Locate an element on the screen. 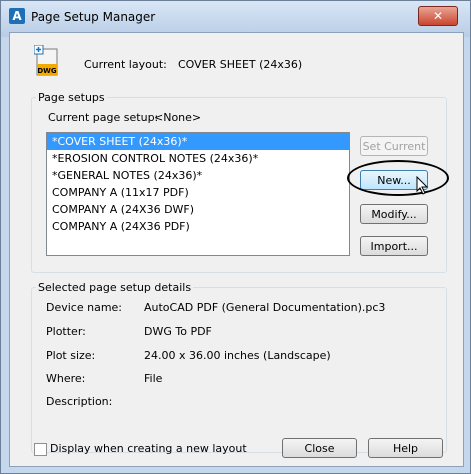  plotter-value: DWG To PDF is located at coordinates (178, 331).